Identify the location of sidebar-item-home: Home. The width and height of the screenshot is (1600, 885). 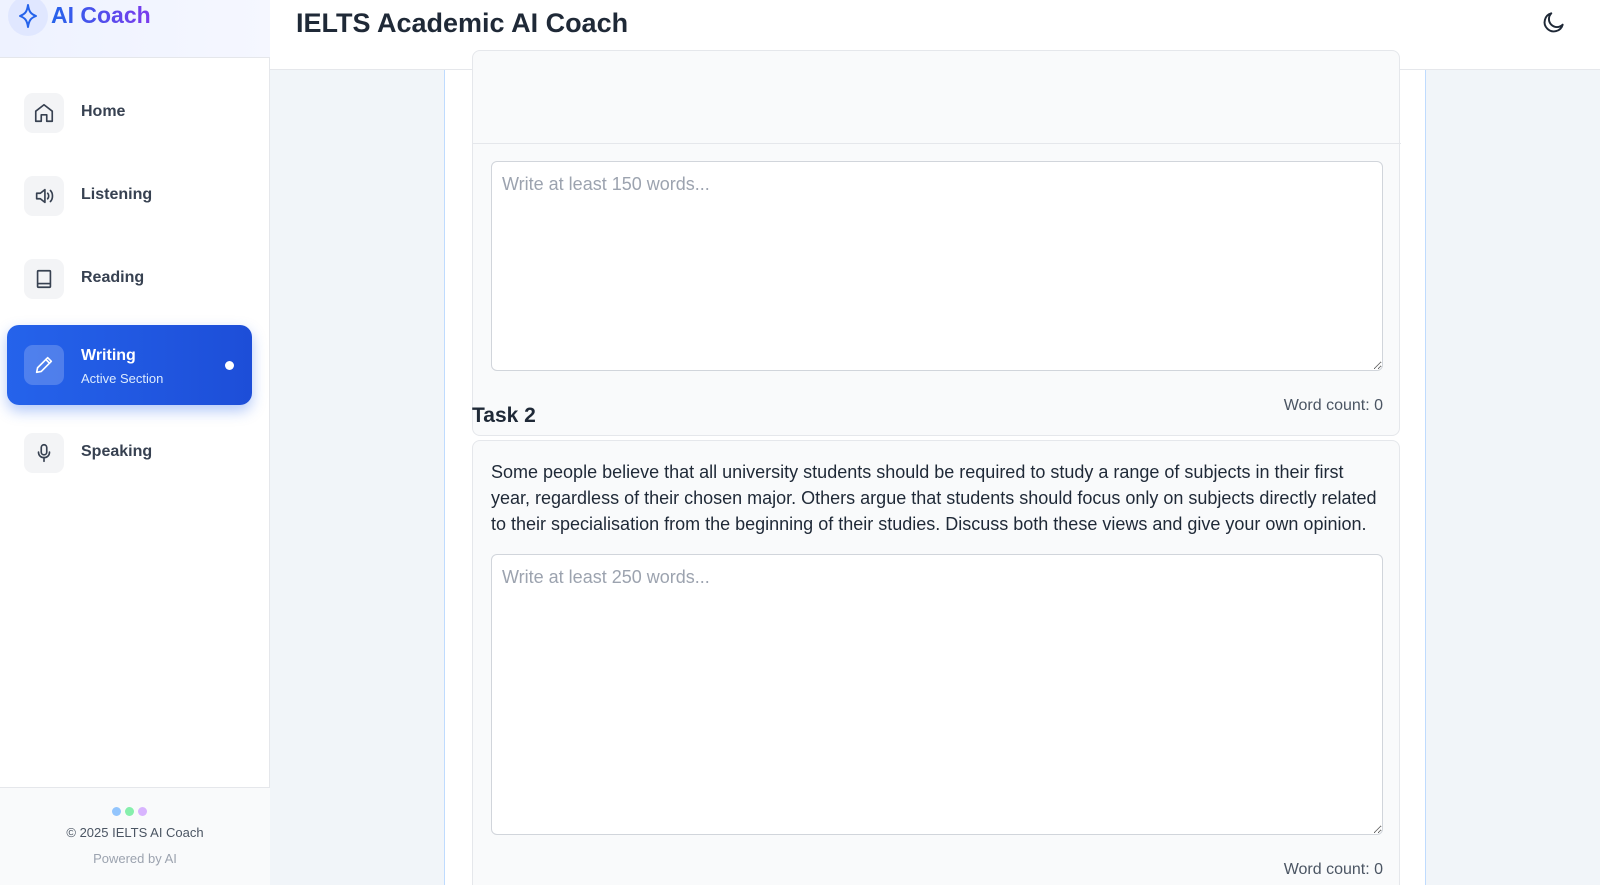
(129, 113).